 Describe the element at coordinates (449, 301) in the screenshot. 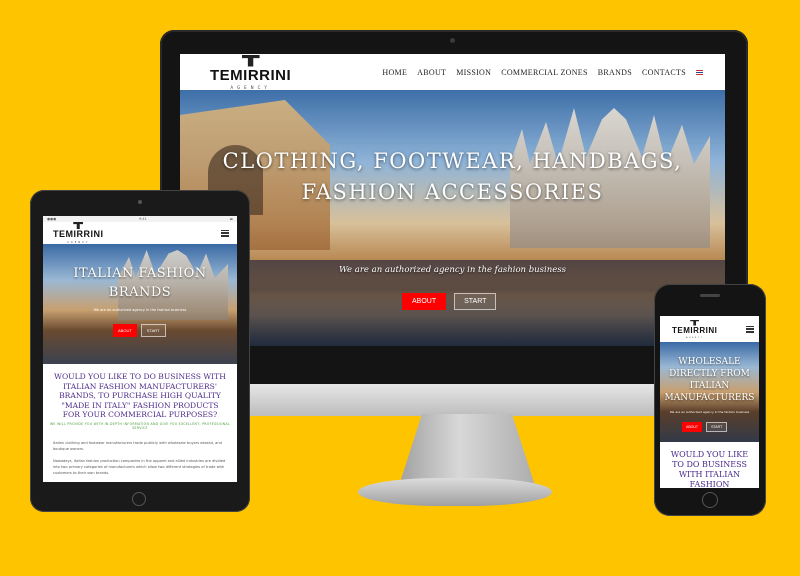

I see `hero-buttons: ABOUT START` at that location.